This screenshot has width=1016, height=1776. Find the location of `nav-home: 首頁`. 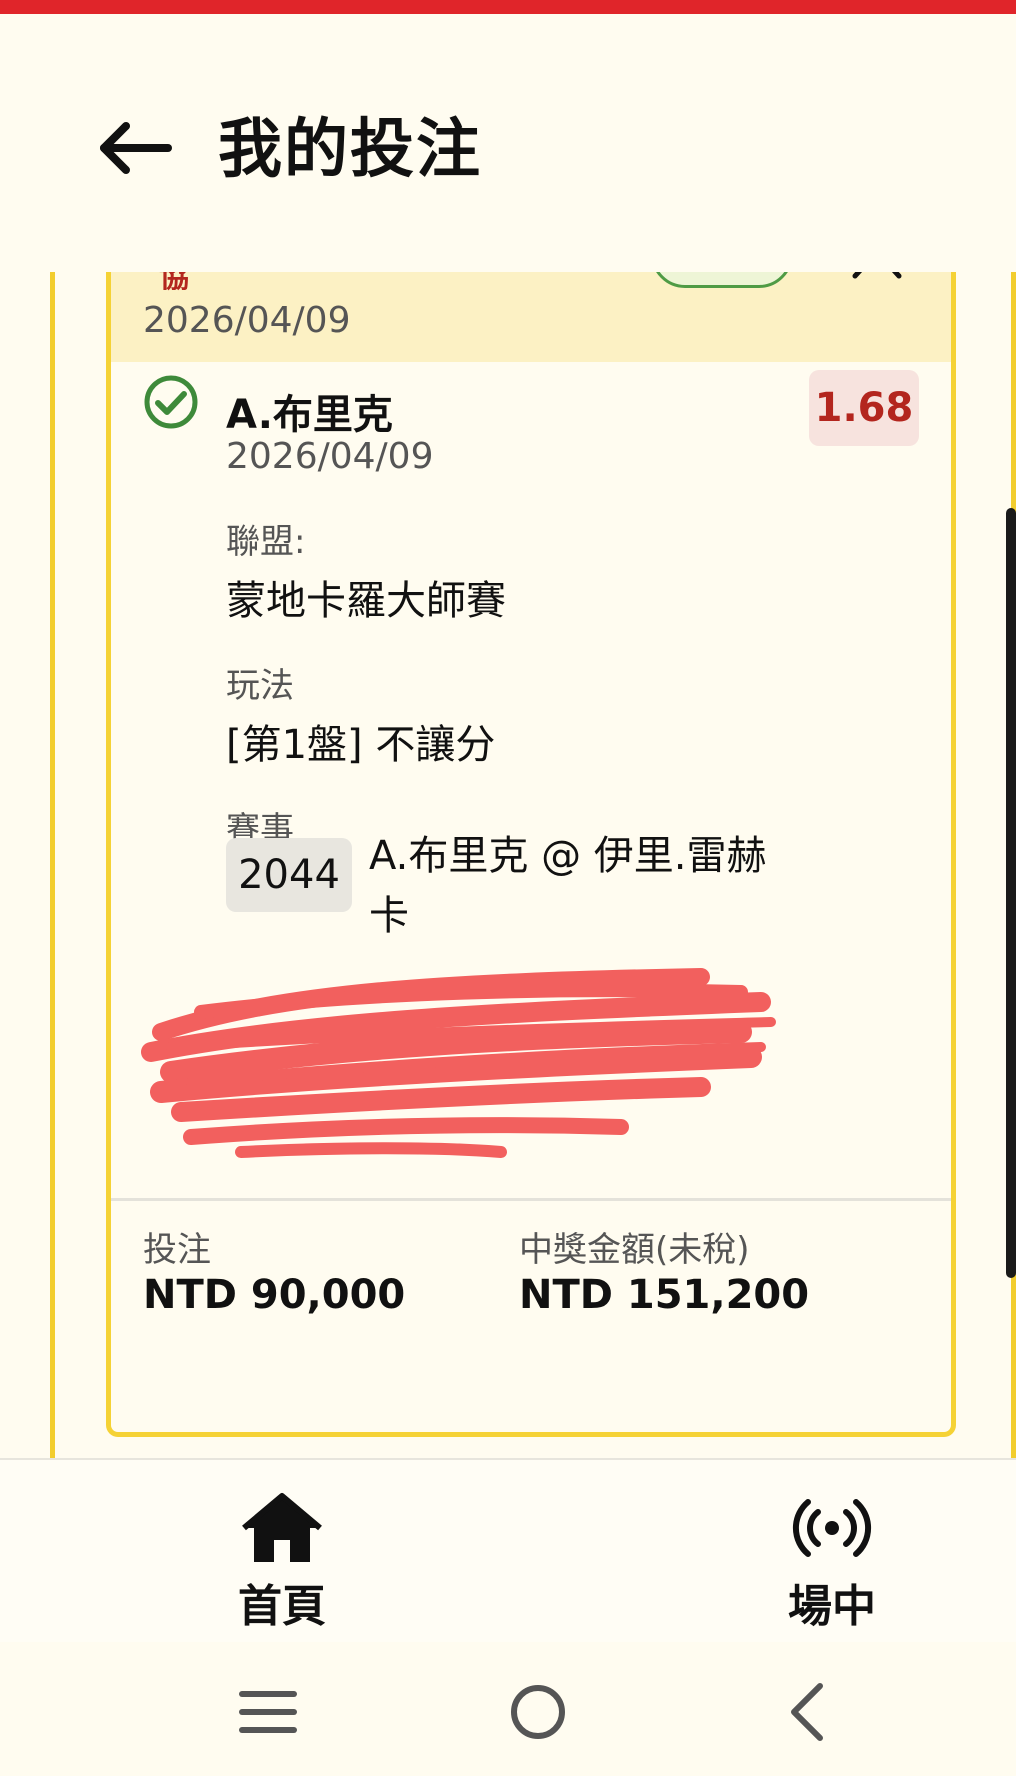

nav-home: 首頁 is located at coordinates (282, 1552).